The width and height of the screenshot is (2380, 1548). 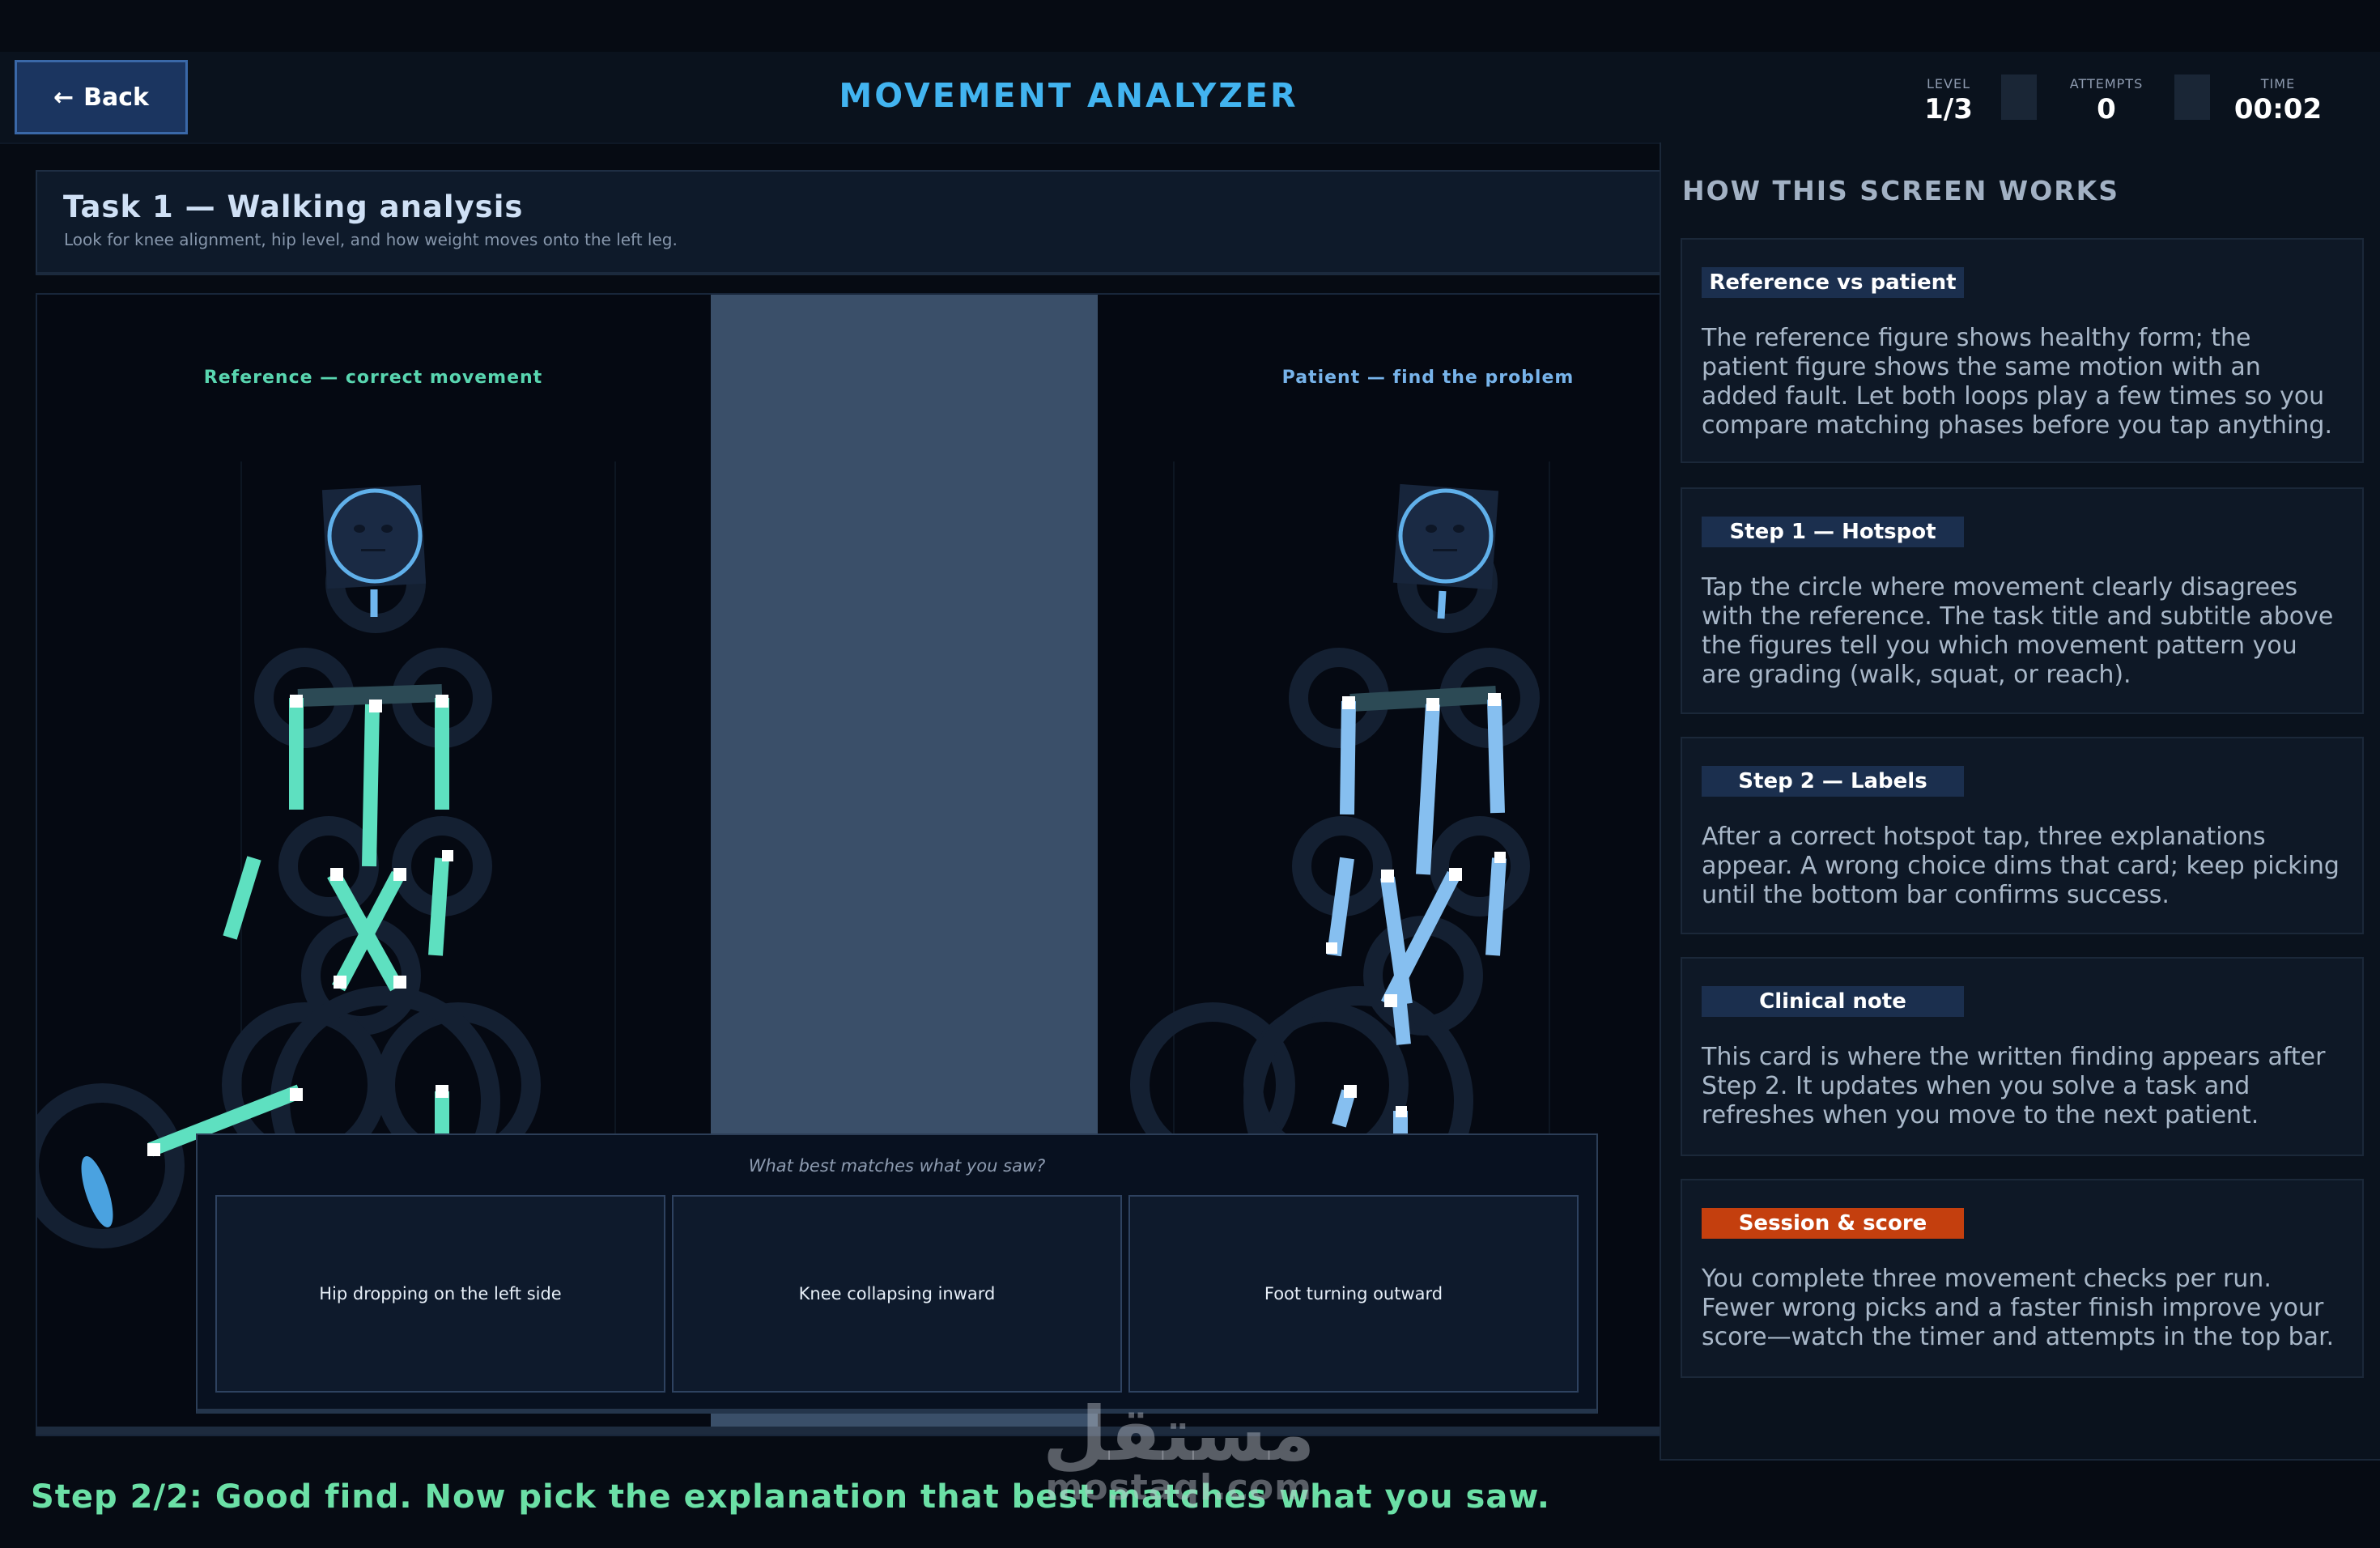 I want to click on help-tag: Session & score, so click(x=1833, y=1223).